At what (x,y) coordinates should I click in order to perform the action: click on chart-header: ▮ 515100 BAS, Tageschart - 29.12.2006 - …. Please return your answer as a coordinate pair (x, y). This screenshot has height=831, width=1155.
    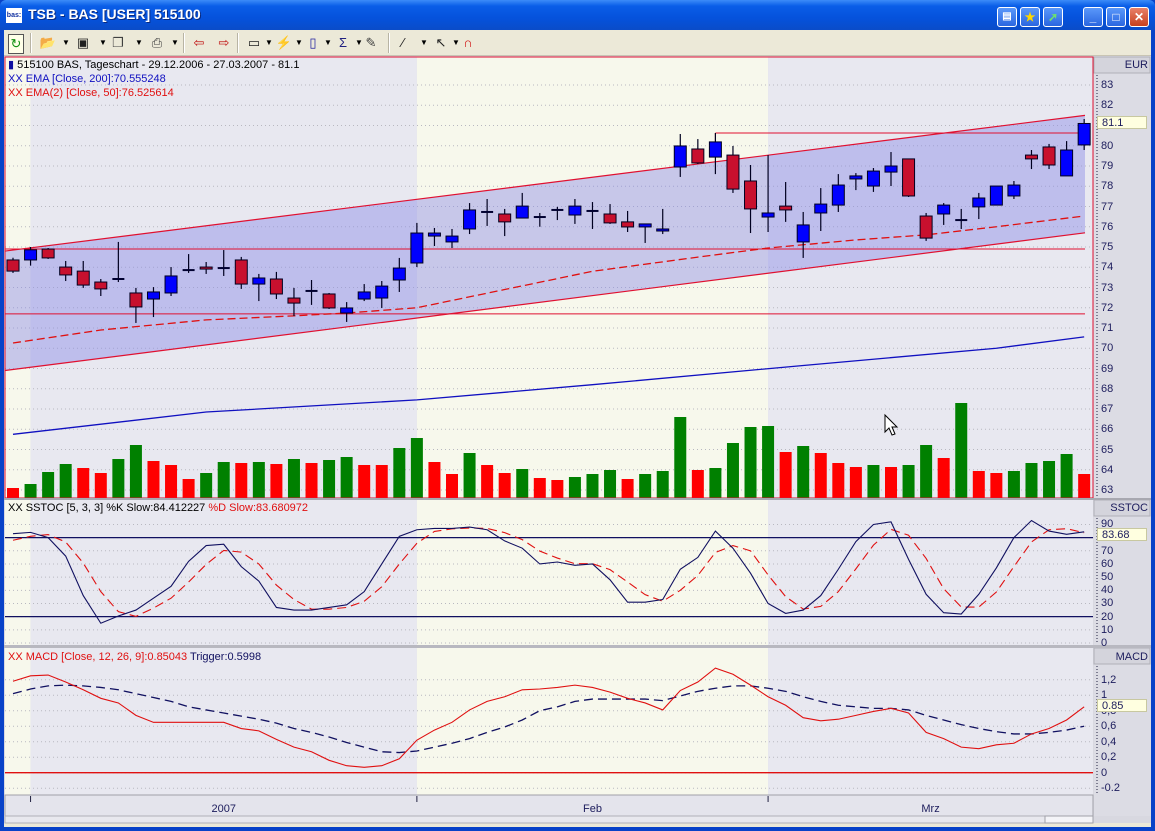
    Looking at the image, I should click on (153, 65).